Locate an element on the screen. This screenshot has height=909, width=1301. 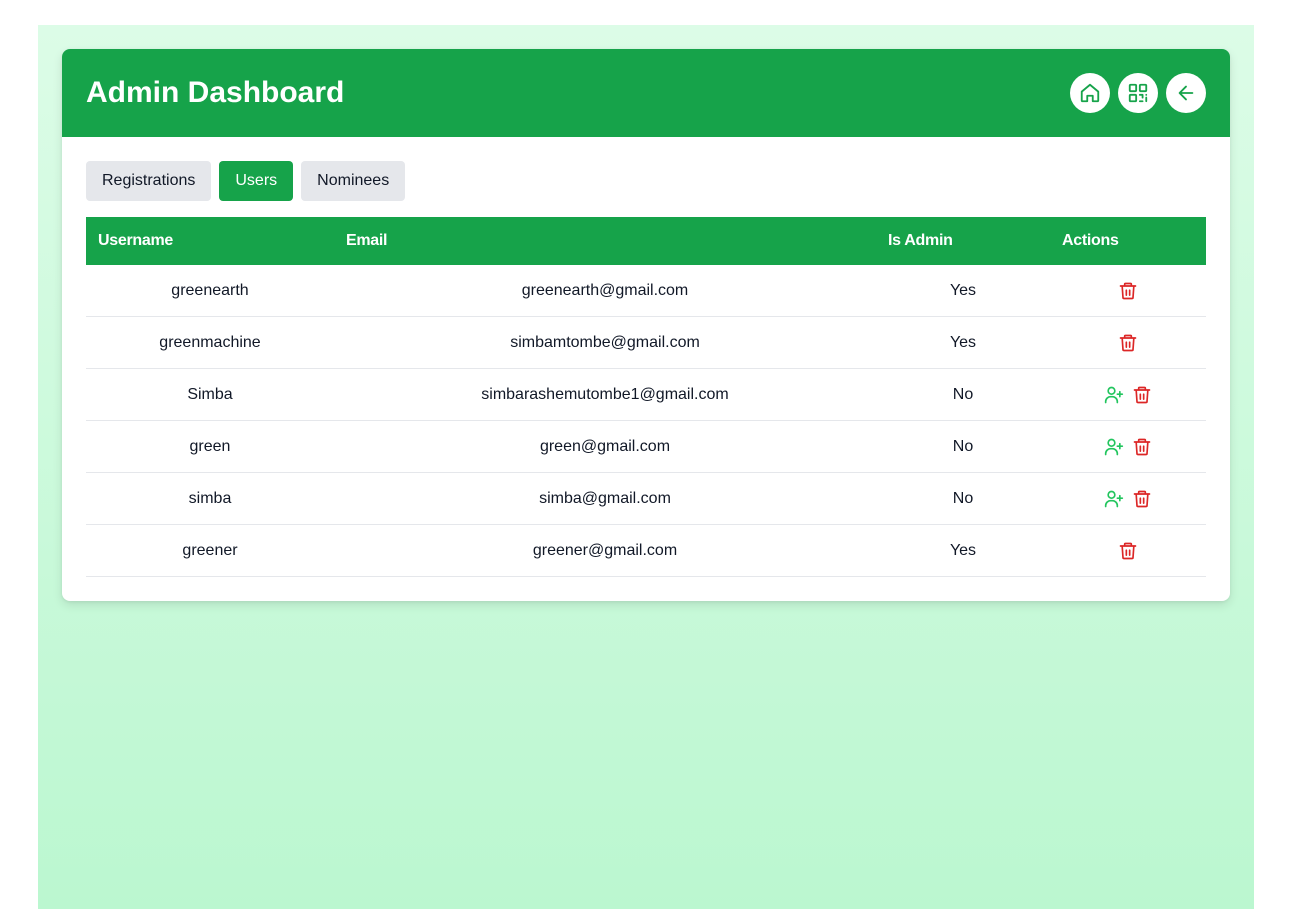
cell-username: greener is located at coordinates (210, 550).